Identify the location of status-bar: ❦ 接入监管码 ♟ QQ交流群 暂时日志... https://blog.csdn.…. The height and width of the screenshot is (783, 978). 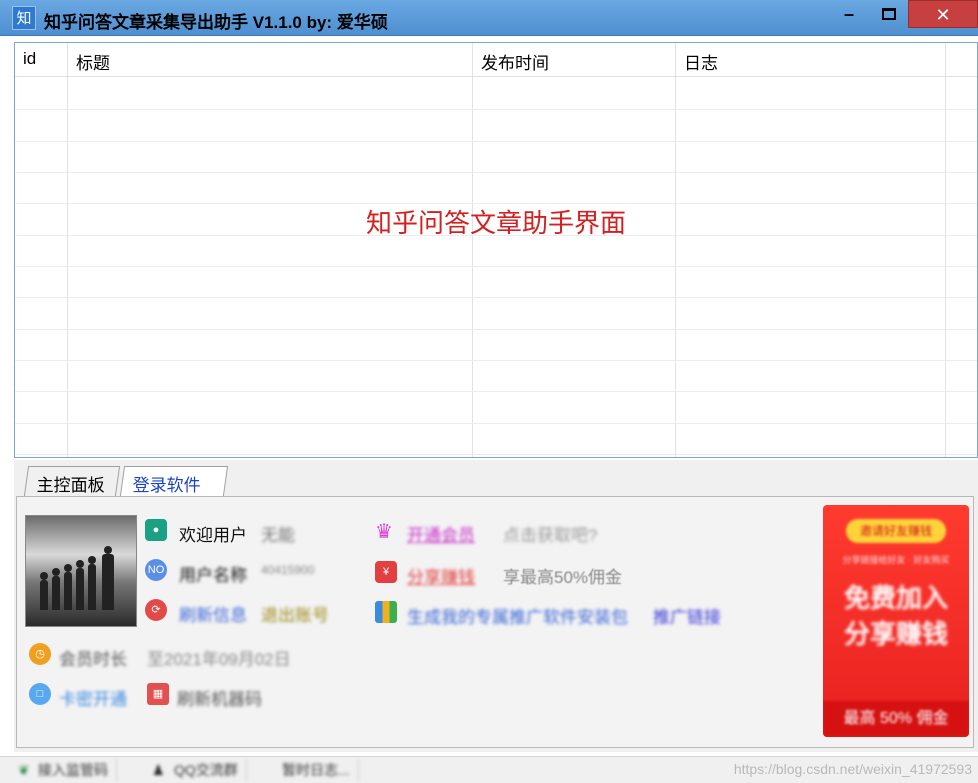
(489, 769).